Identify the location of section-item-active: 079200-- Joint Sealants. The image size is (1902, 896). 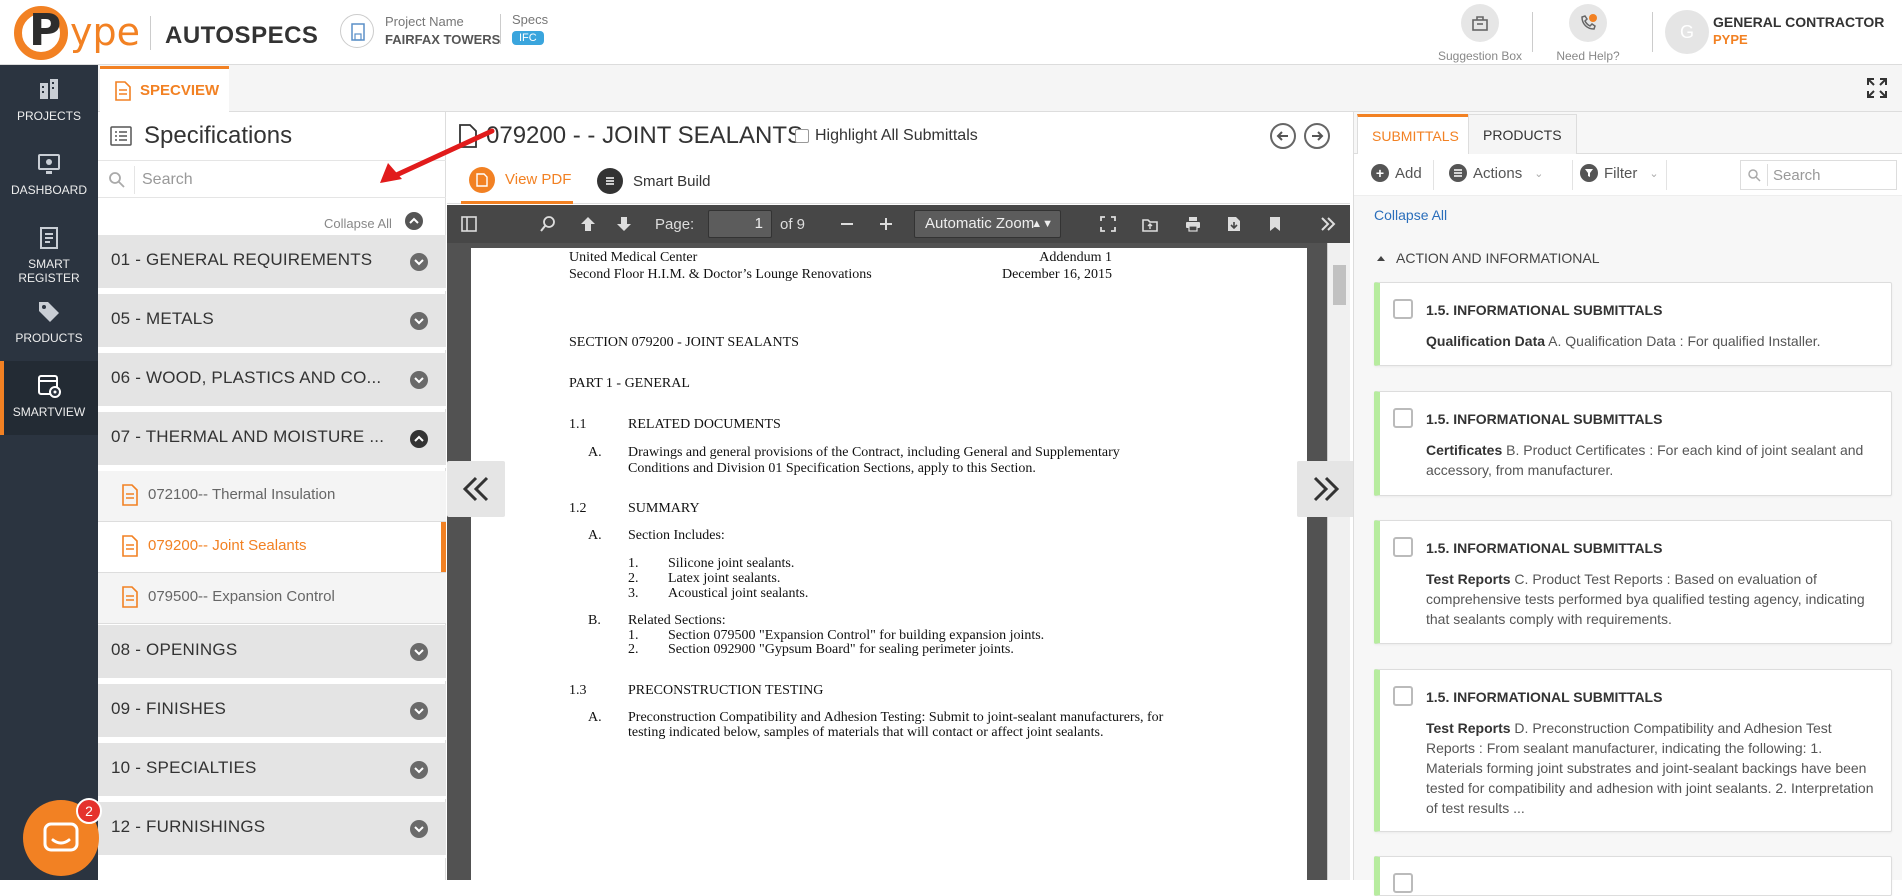
(272, 547).